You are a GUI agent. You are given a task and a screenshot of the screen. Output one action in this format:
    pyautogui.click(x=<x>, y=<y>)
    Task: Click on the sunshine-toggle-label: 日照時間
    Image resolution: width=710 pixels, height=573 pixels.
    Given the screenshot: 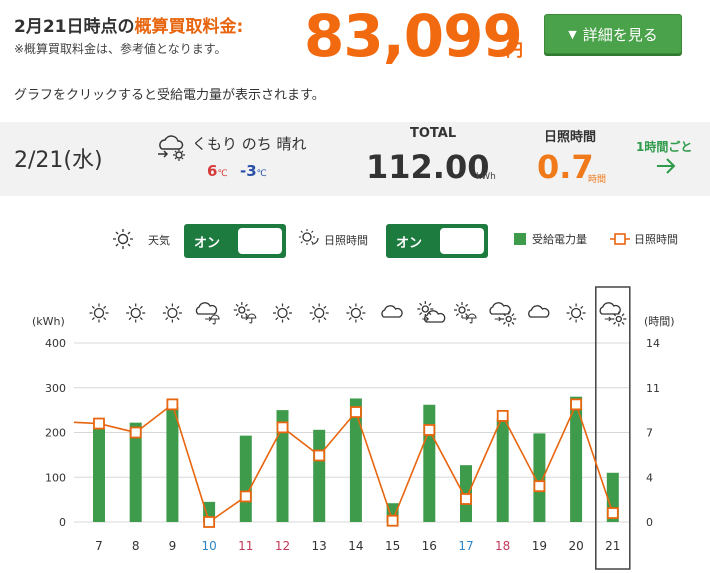 What is the action you would take?
    pyautogui.click(x=346, y=240)
    